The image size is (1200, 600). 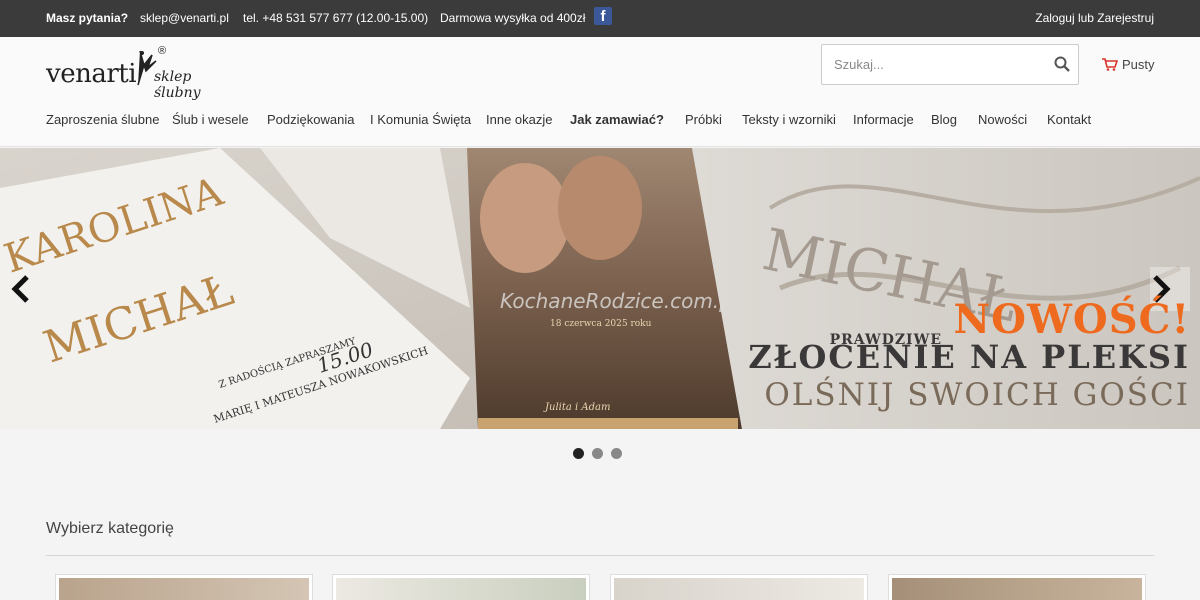 I want to click on contact-email-link: sklep@venarti.pl, so click(x=184, y=18).